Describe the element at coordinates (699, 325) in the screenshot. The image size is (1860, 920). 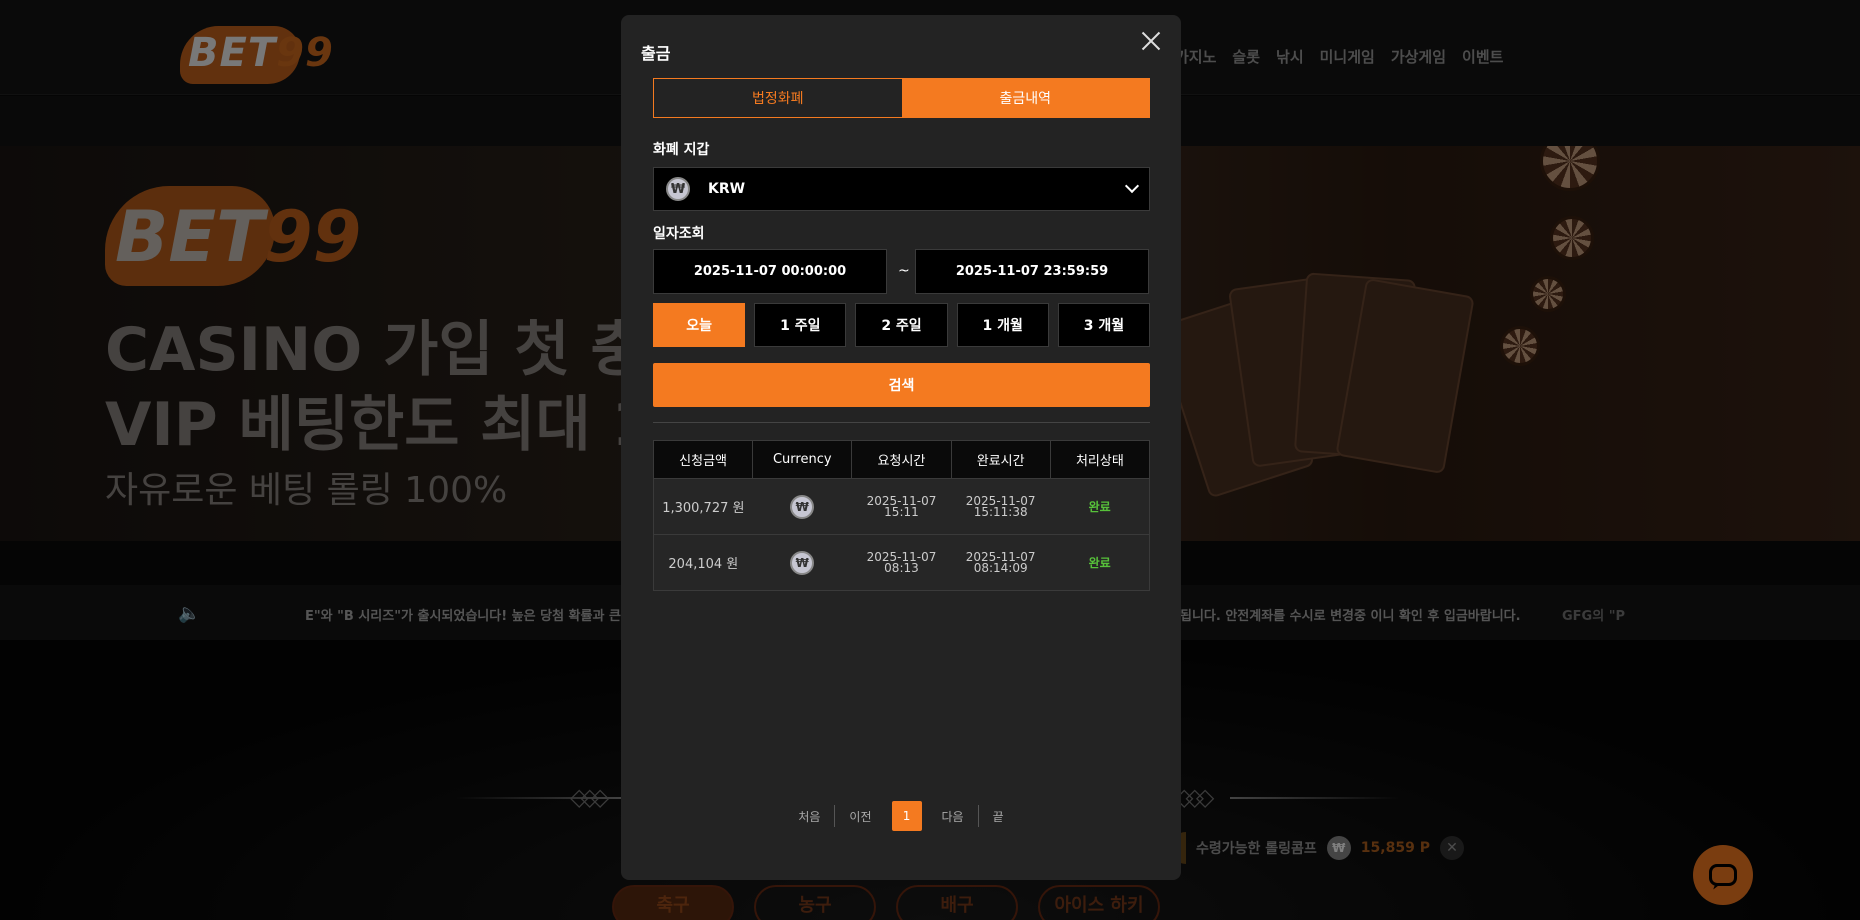
I see `period-today-button: 오늘` at that location.